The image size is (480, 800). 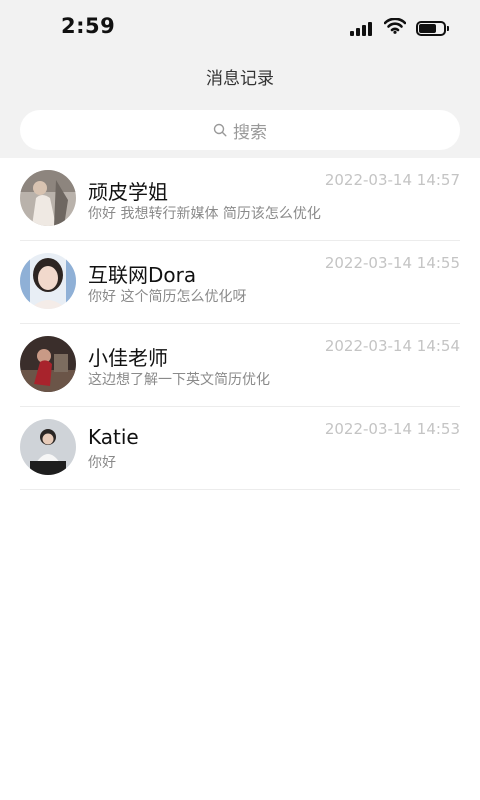 I want to click on contact-name: 顽皮学姐, so click(x=128, y=192).